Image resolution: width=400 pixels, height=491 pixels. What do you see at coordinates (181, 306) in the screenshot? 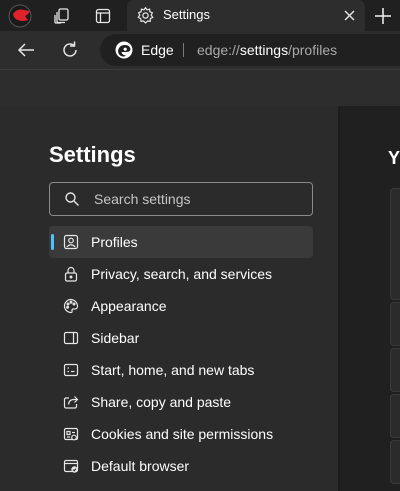
I see `sidebar-item-appearance: Appearance` at bounding box center [181, 306].